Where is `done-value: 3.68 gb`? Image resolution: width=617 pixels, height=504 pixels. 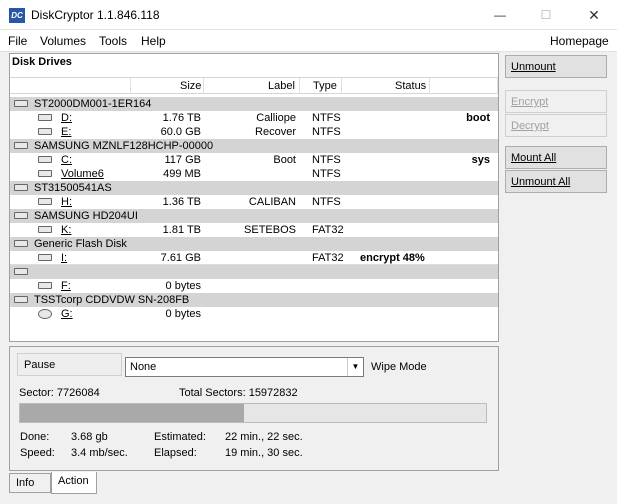 done-value: 3.68 gb is located at coordinates (89, 437).